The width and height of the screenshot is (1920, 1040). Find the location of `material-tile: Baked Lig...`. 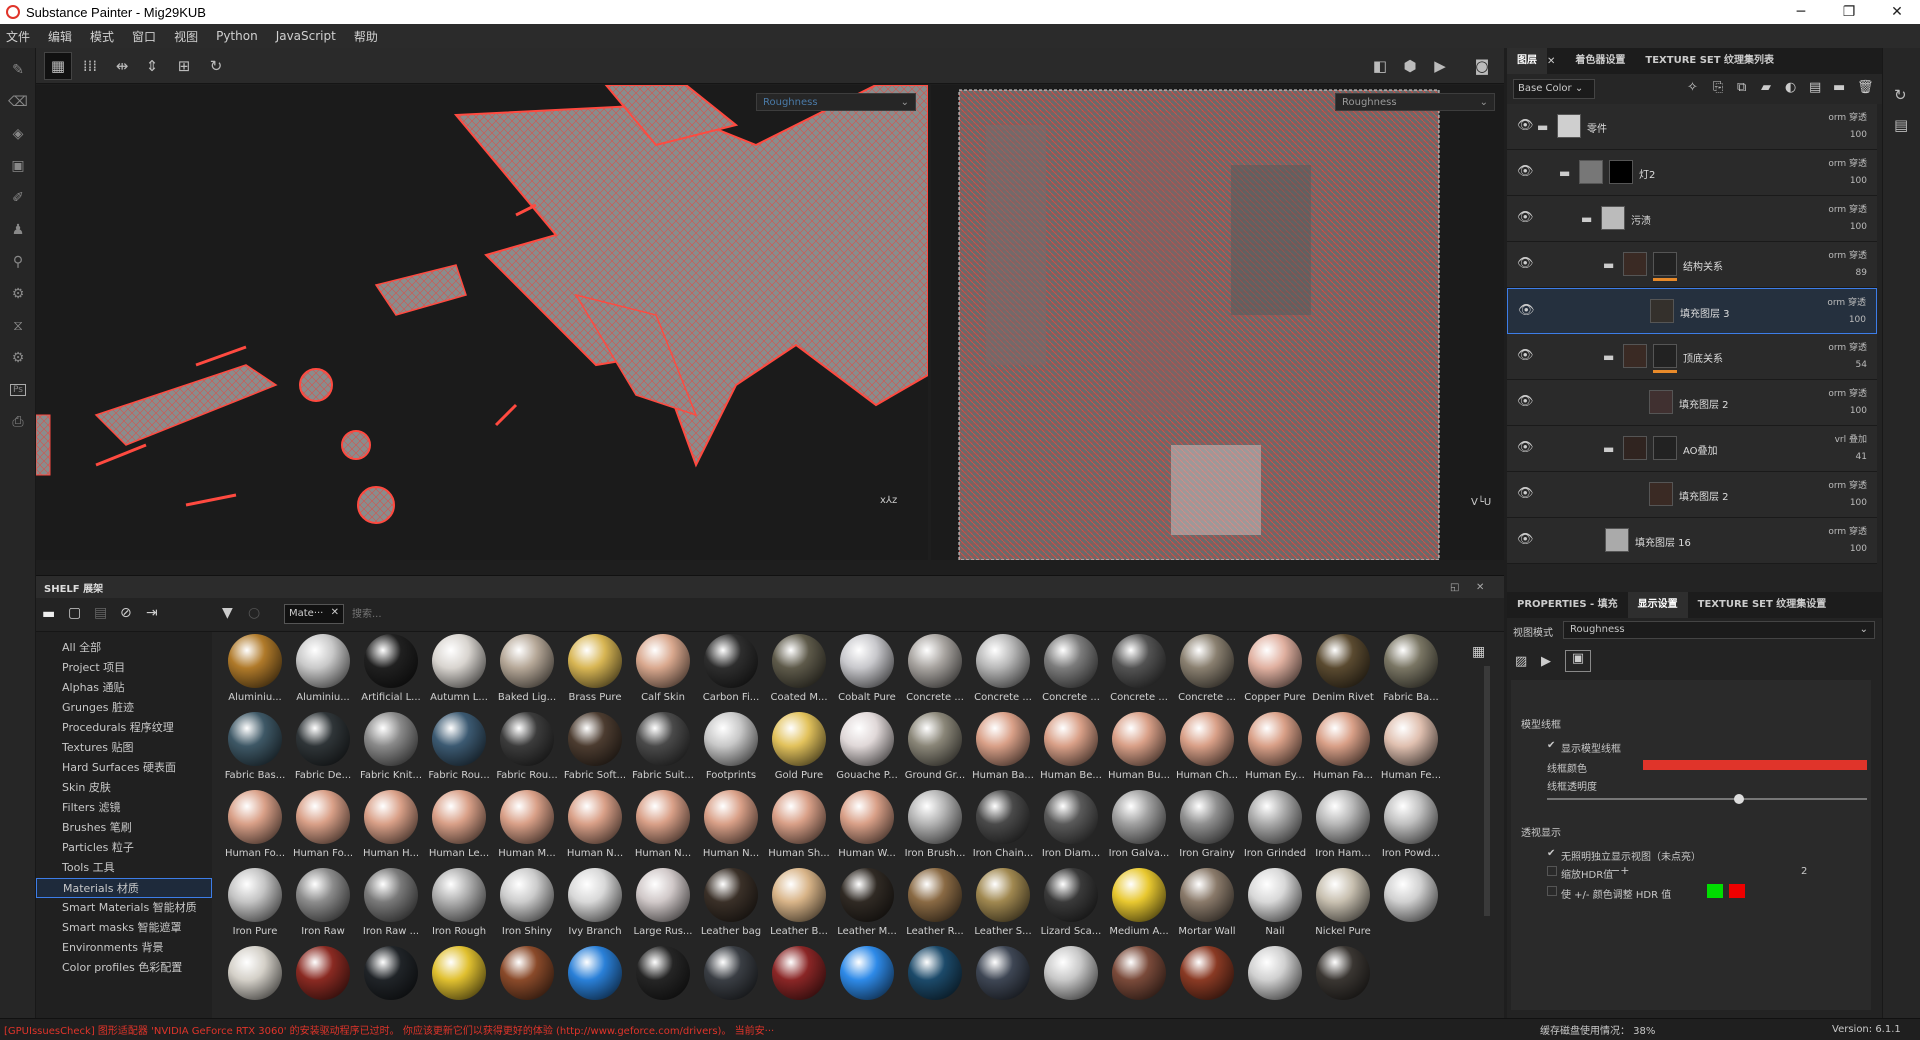

material-tile: Baked Lig... is located at coordinates (527, 673).